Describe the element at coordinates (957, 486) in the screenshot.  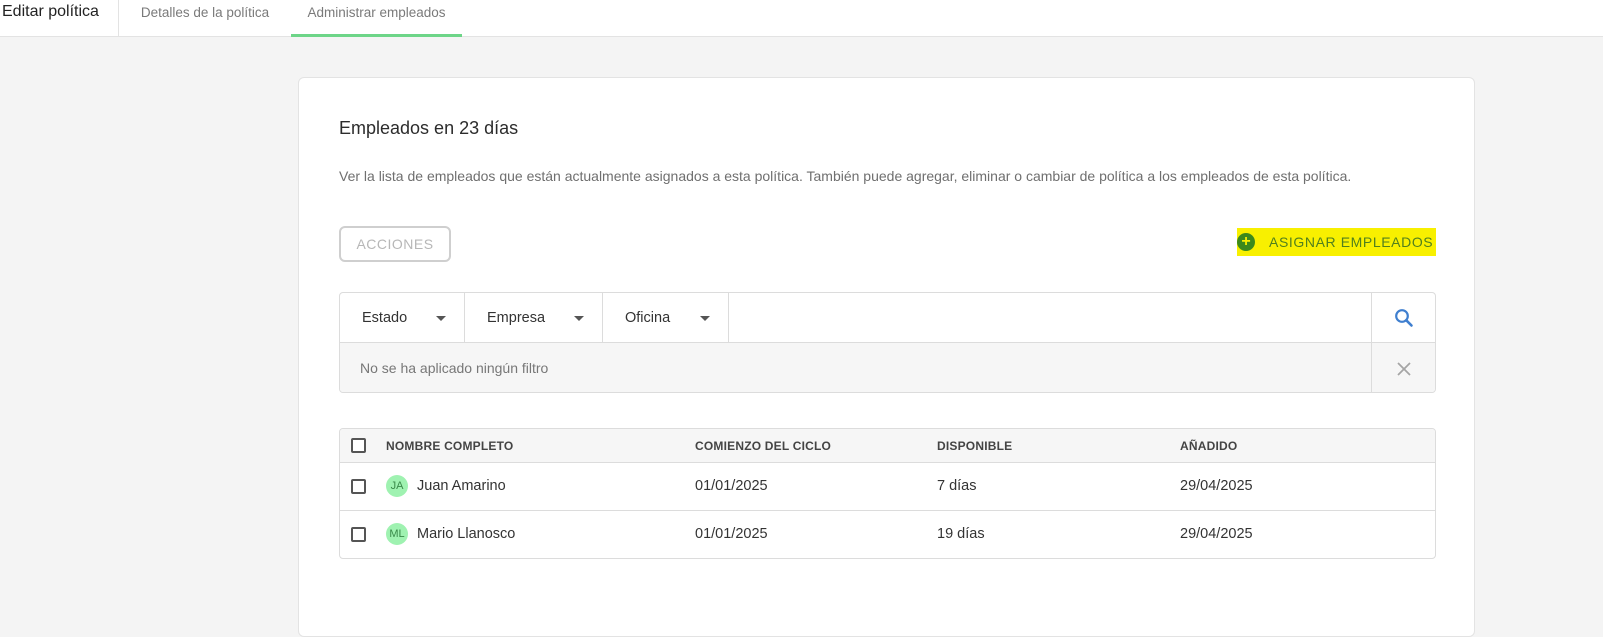
I see `available-cell: 7 días` at that location.